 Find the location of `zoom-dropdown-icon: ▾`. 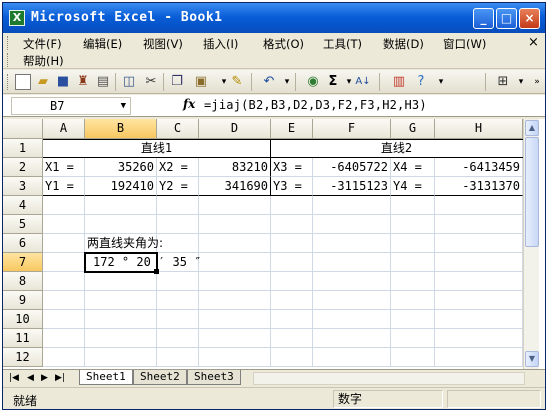

zoom-dropdown-icon: ▾ is located at coordinates (441, 82).